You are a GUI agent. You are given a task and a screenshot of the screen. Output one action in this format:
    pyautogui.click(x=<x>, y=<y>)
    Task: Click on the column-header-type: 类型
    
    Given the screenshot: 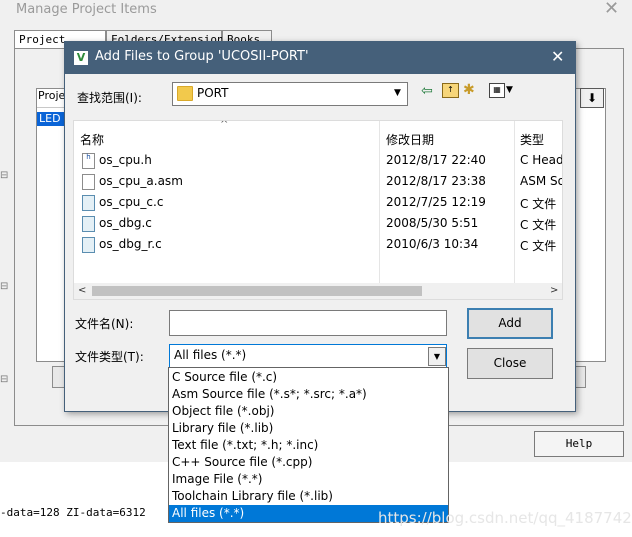 What is the action you would take?
    pyautogui.click(x=532, y=139)
    